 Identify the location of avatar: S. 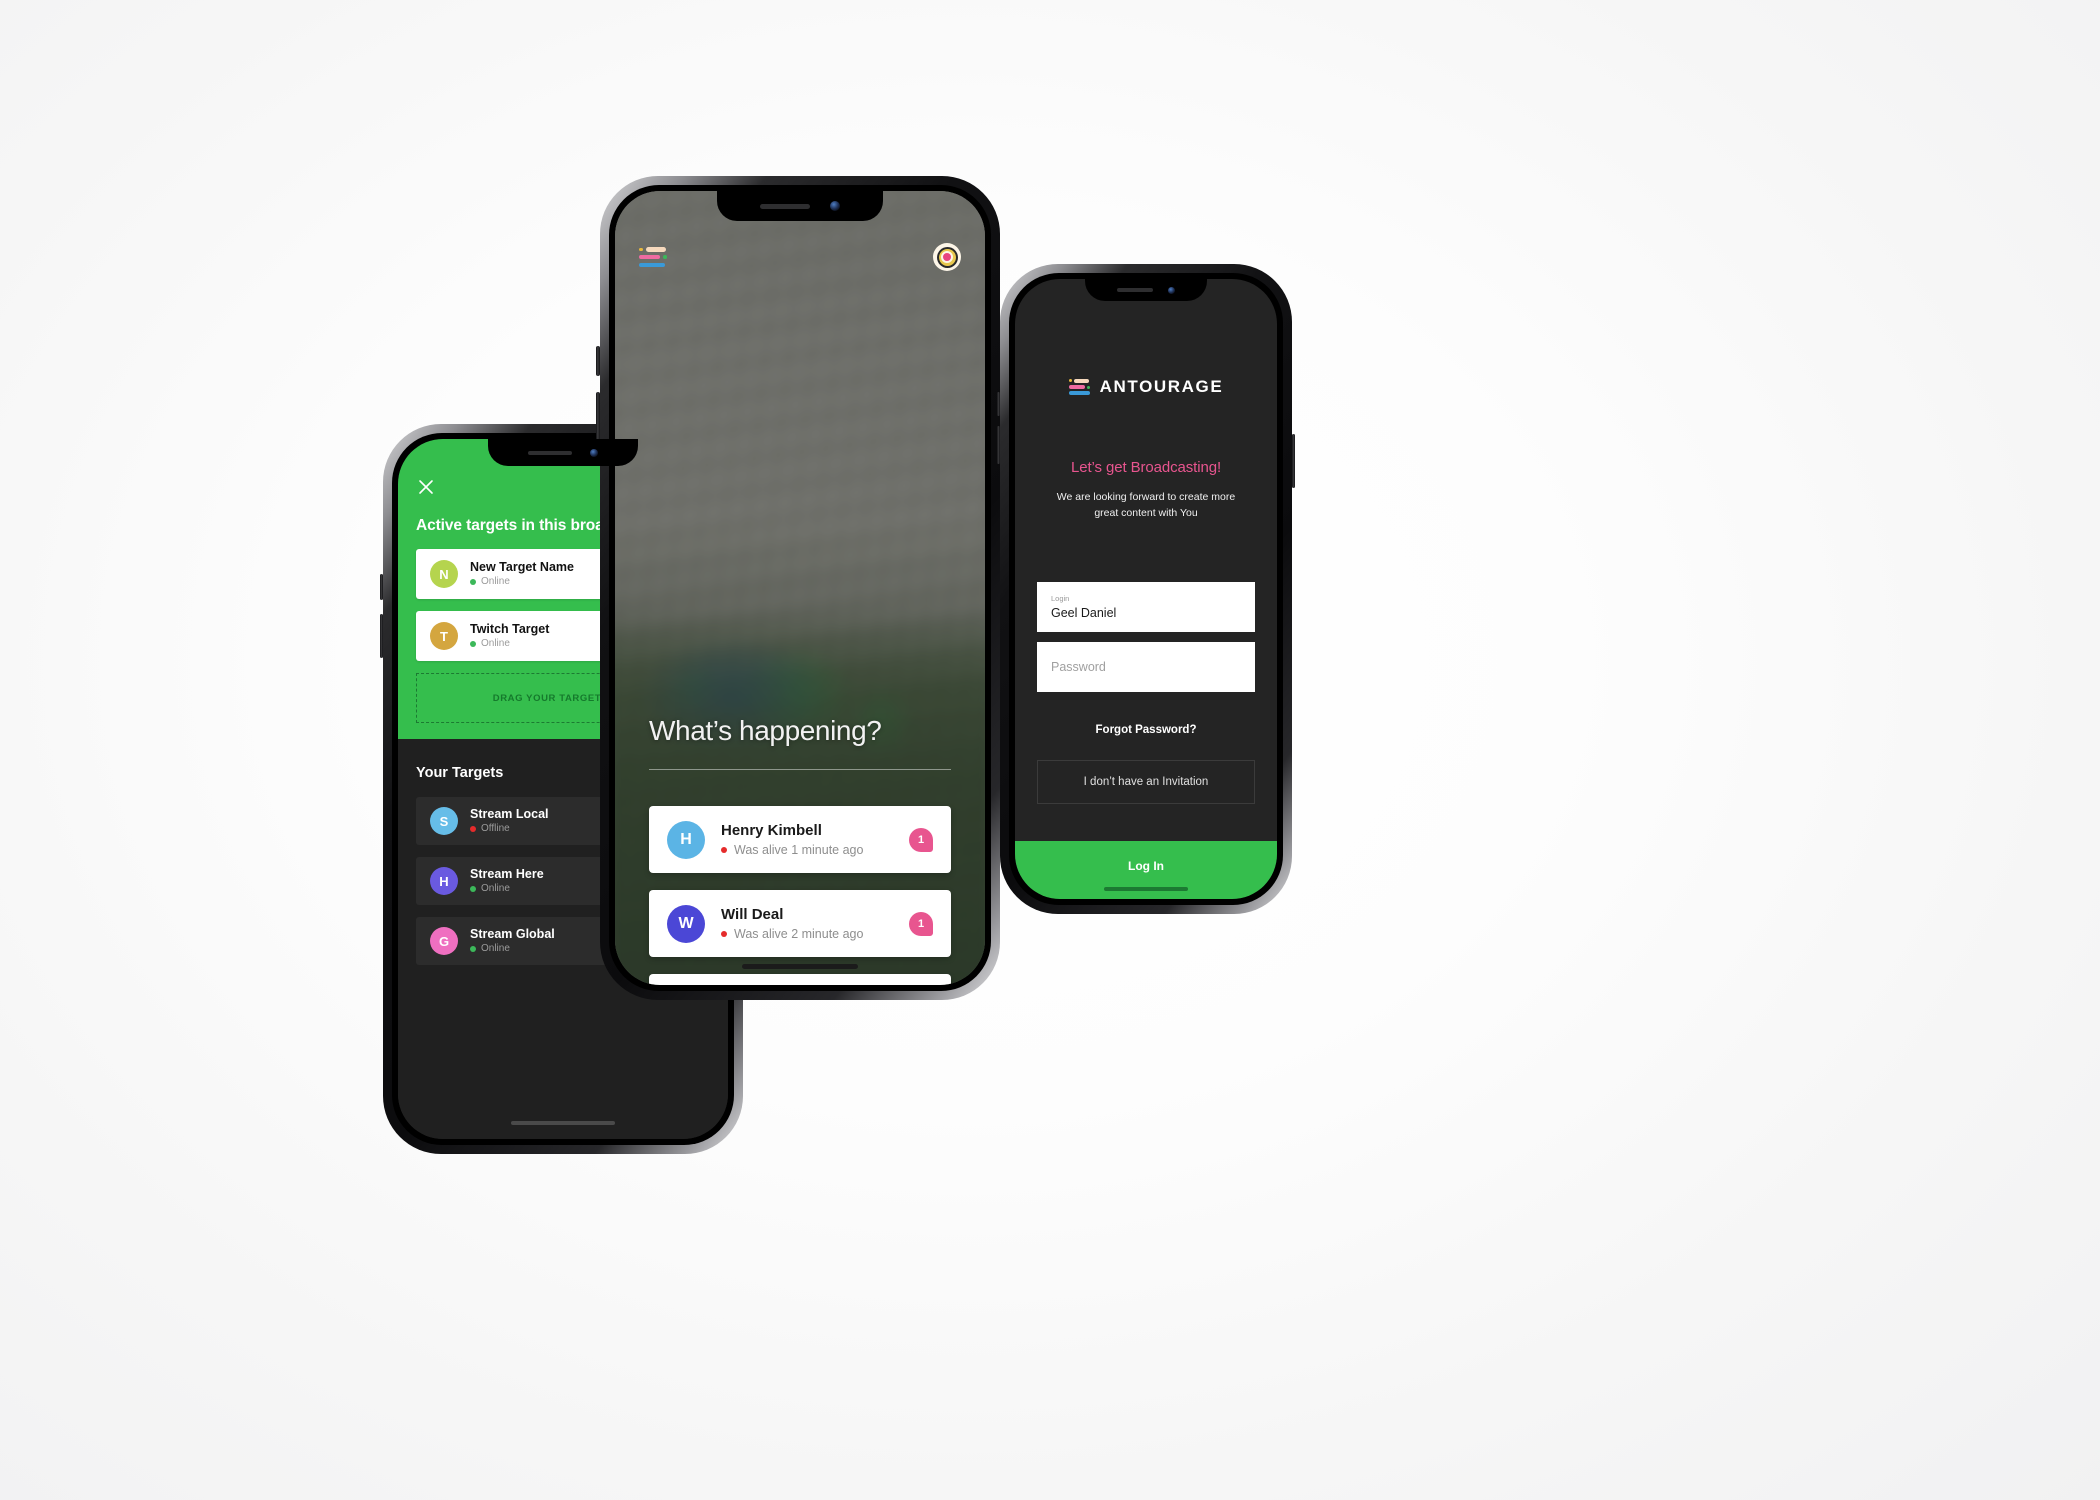
(444, 821).